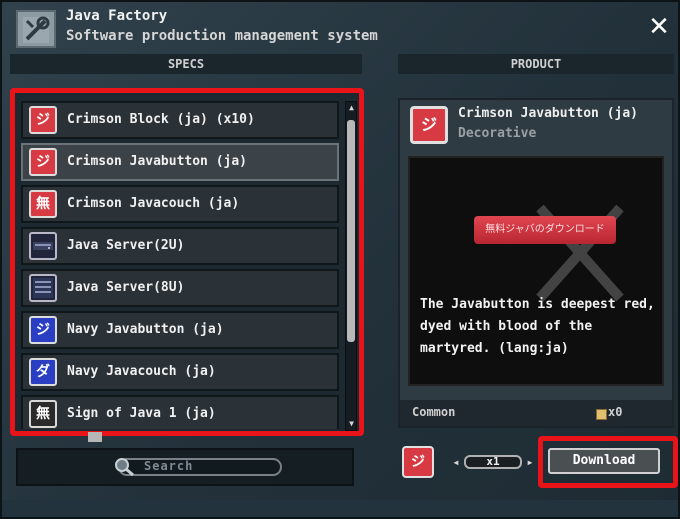 This screenshot has width=680, height=519. Describe the element at coordinates (536, 413) in the screenshot. I see `rarity-bar: Common x0` at that location.